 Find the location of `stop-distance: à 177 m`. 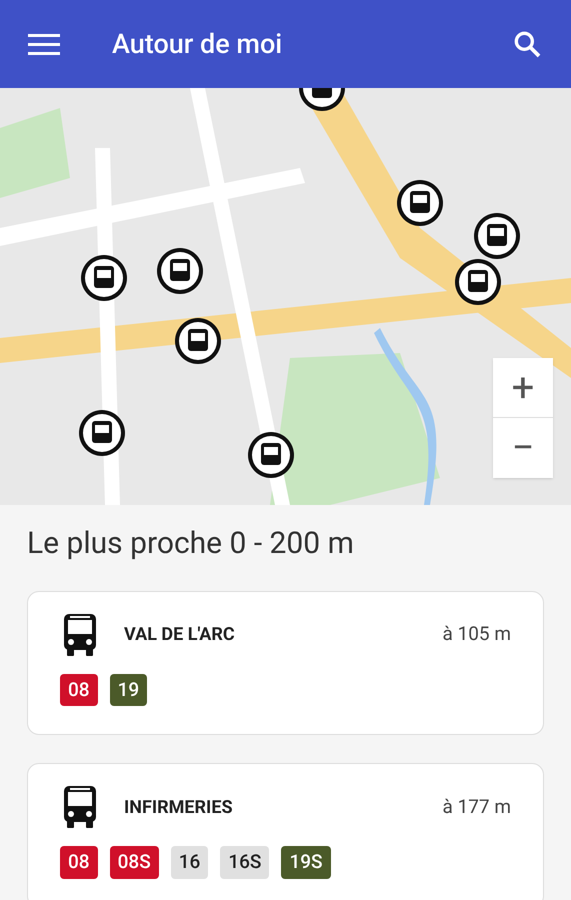

stop-distance: à 177 m is located at coordinates (476, 807).